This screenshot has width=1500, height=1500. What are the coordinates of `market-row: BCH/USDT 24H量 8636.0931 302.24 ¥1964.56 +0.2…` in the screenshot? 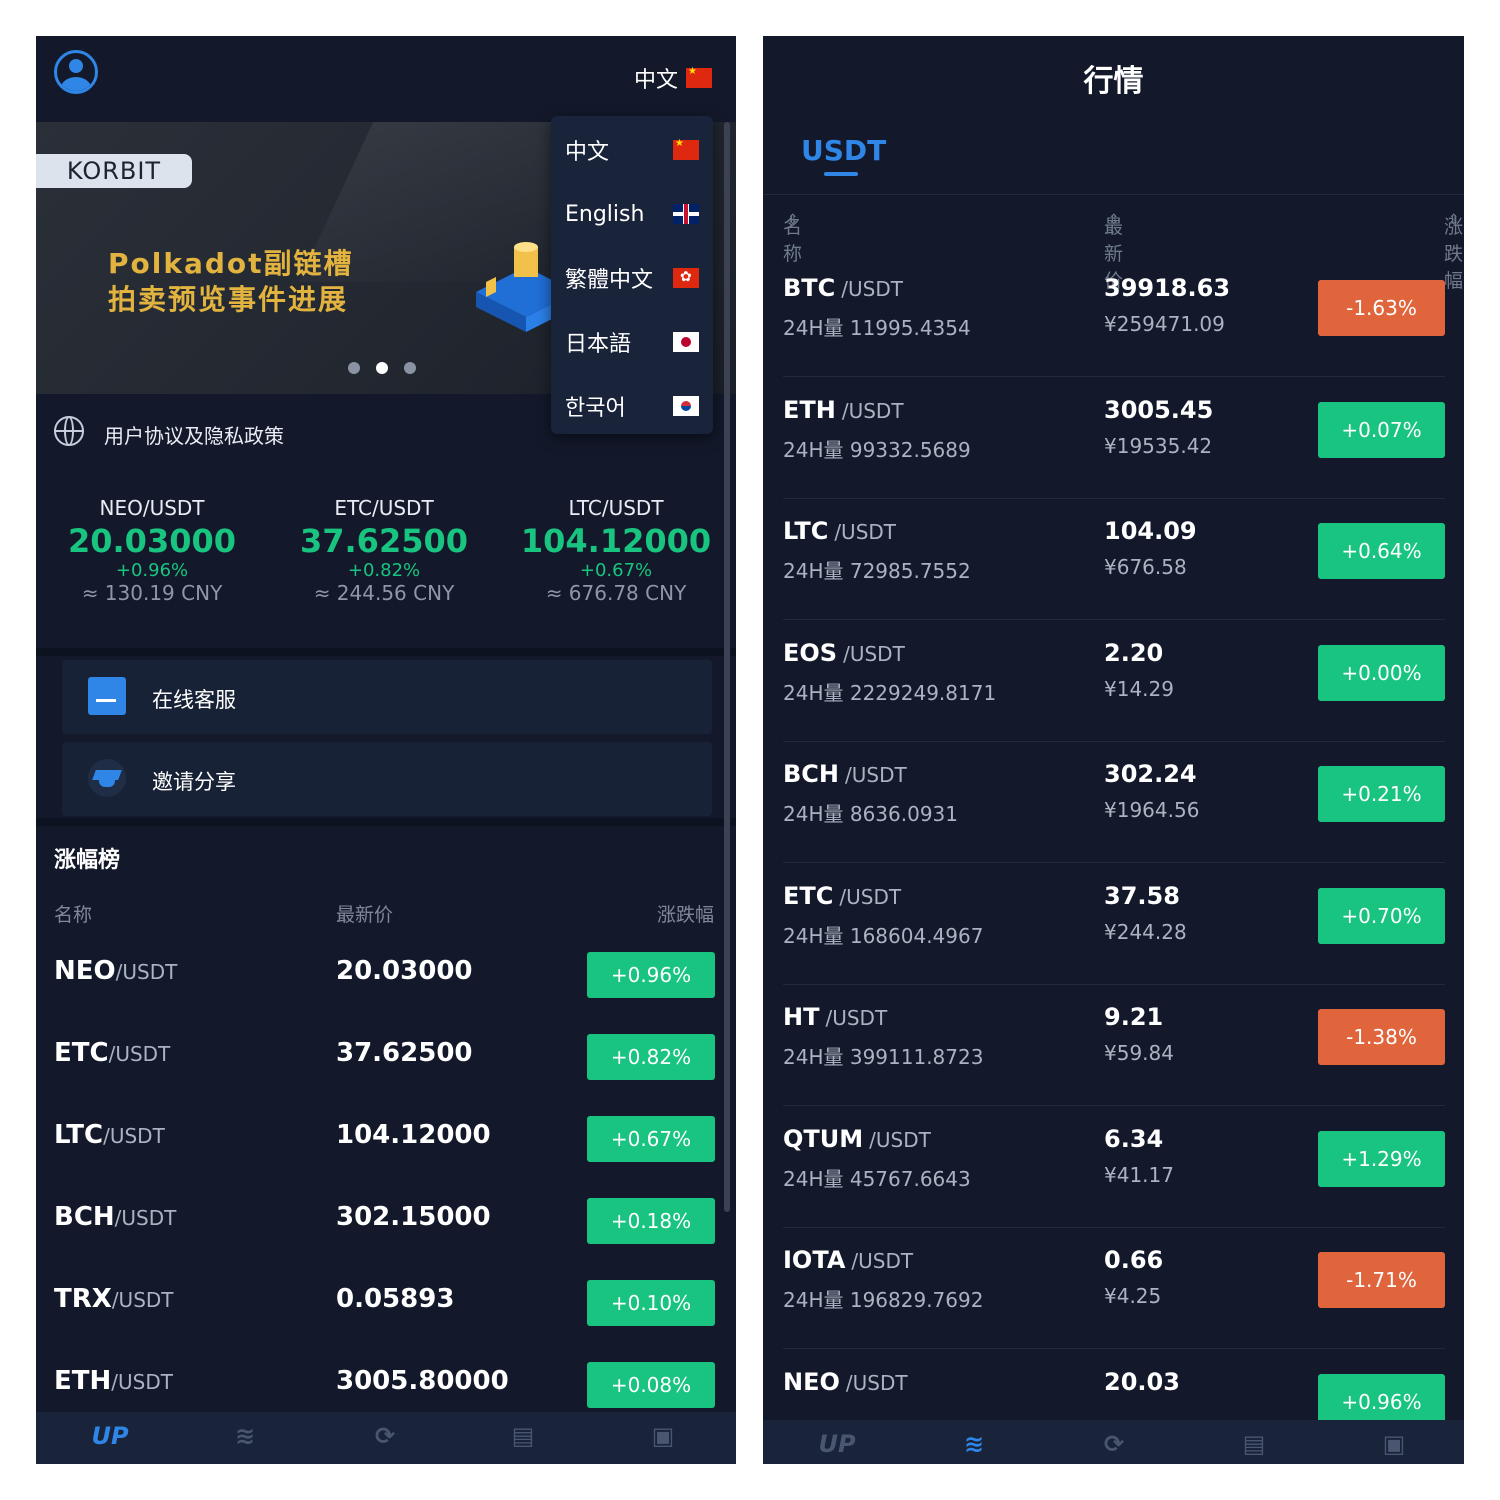 It's located at (1114, 802).